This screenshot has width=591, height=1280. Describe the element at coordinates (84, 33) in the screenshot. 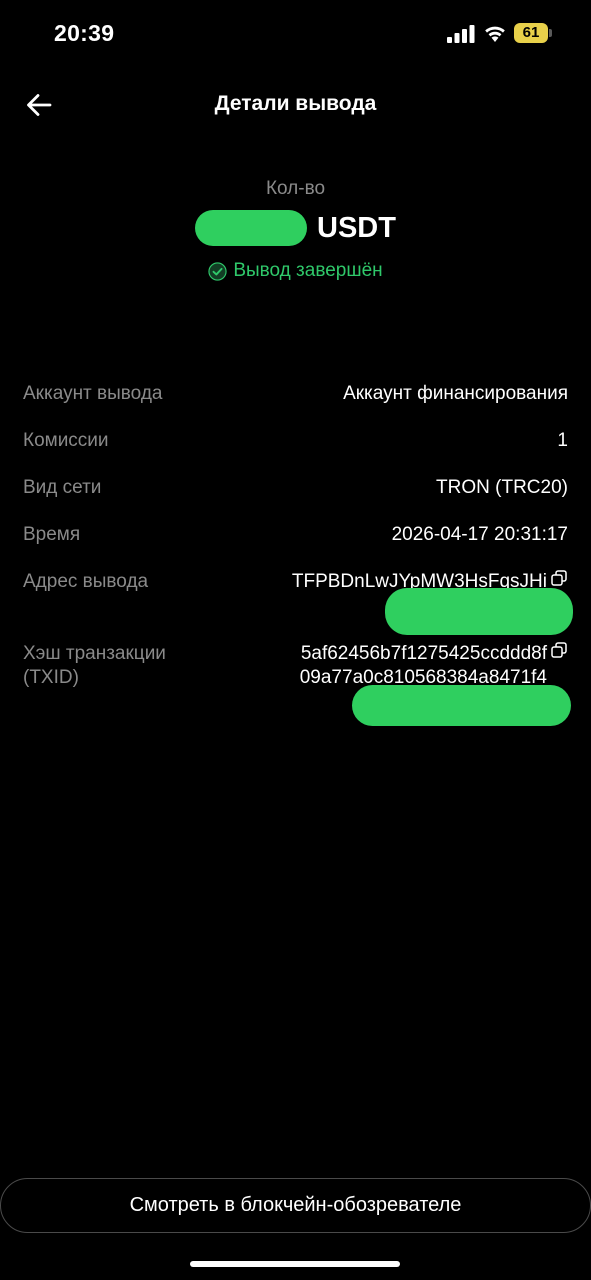

I see `status-time: 20:39` at that location.